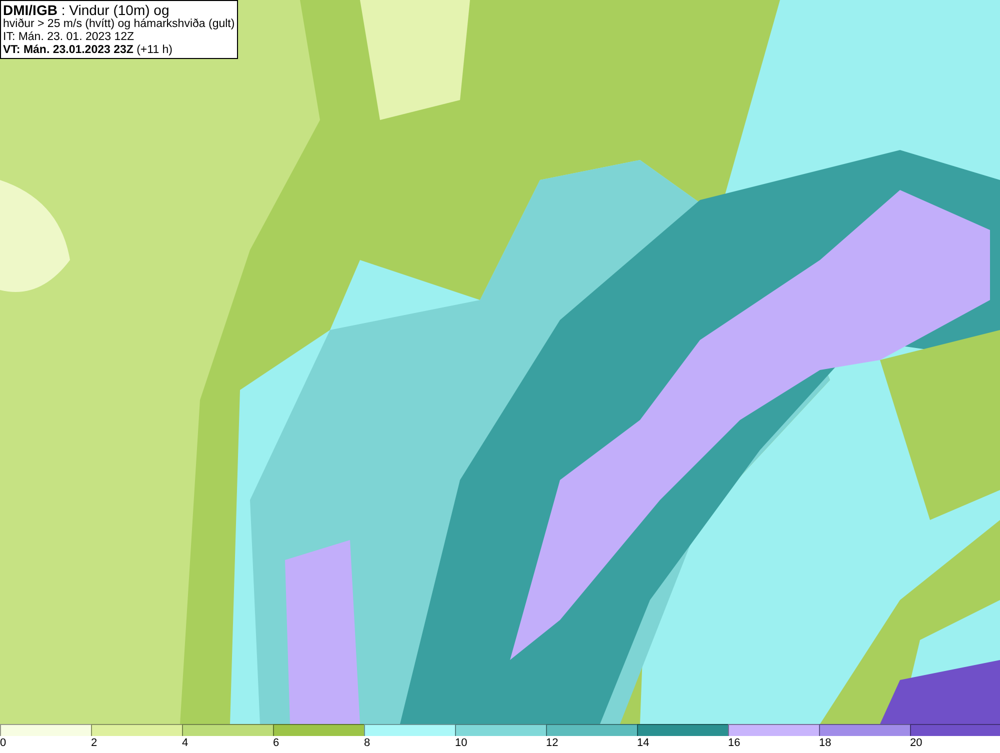 Image resolution: width=1000 pixels, height=753 pixels. What do you see at coordinates (88, 50) in the screenshot?
I see `map-info-text: VT: Mán. 23.01.2023 23Z (+11 h)` at bounding box center [88, 50].